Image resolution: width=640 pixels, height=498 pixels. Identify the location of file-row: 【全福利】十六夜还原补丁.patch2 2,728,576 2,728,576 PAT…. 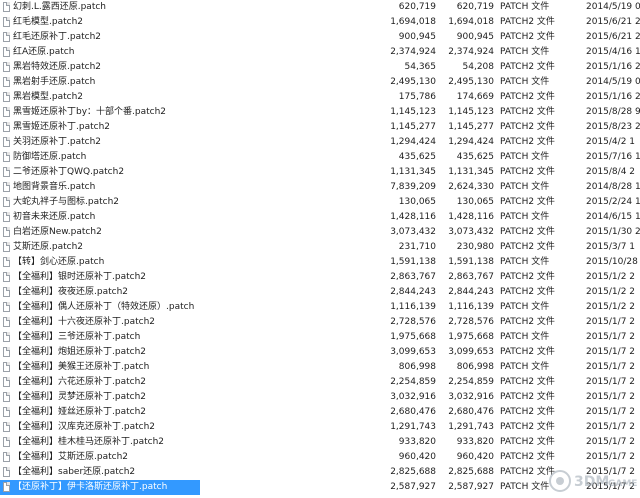
(320, 322).